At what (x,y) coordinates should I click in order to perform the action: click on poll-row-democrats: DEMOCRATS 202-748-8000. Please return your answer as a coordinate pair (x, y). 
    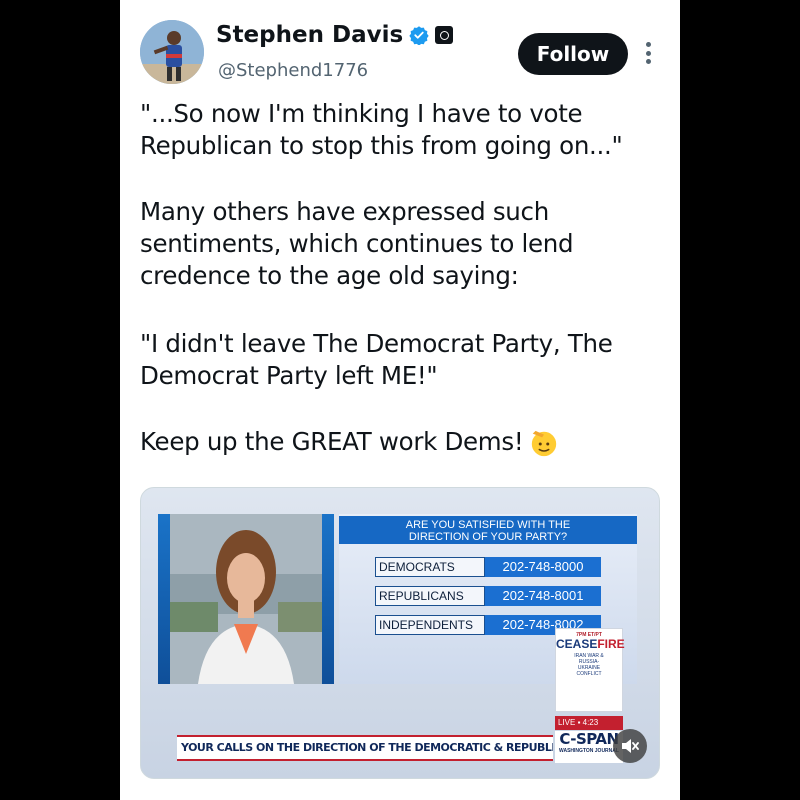
    Looking at the image, I should click on (488, 567).